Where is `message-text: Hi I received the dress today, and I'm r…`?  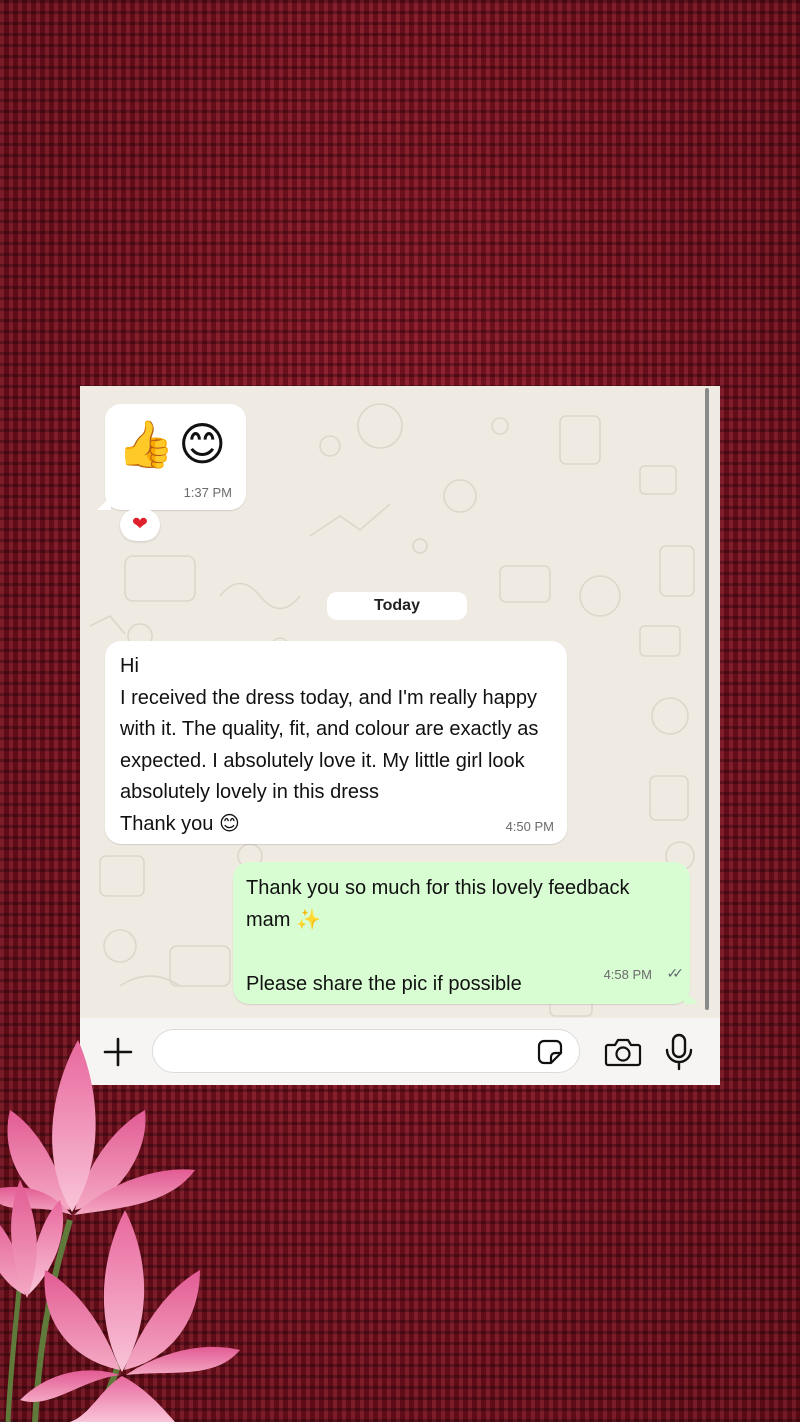
message-text: Hi I received the dress today, and I'm r… is located at coordinates (329, 745).